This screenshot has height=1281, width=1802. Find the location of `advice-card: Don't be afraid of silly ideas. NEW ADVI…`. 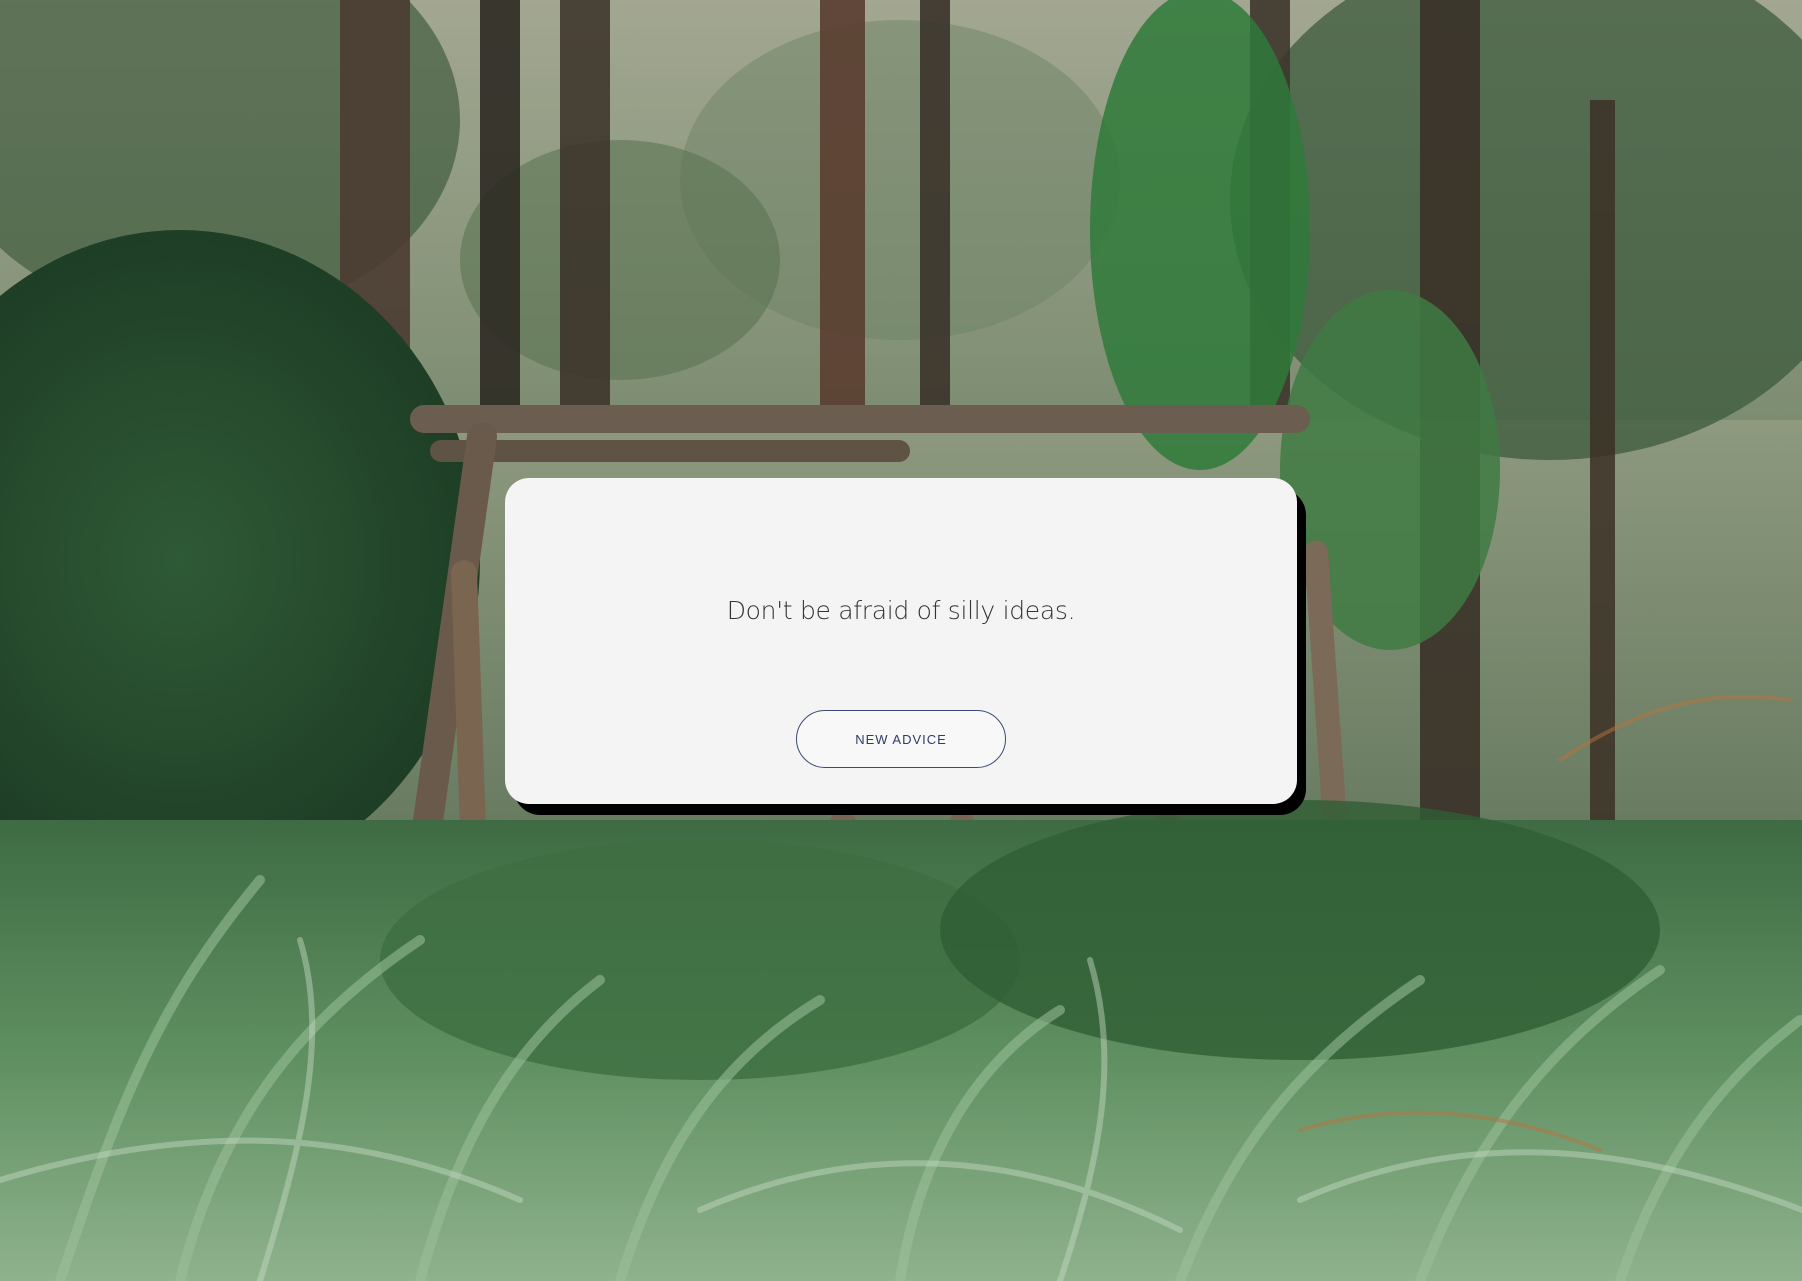

advice-card: Don't be afraid of silly ideas. NEW ADVI… is located at coordinates (901, 641).